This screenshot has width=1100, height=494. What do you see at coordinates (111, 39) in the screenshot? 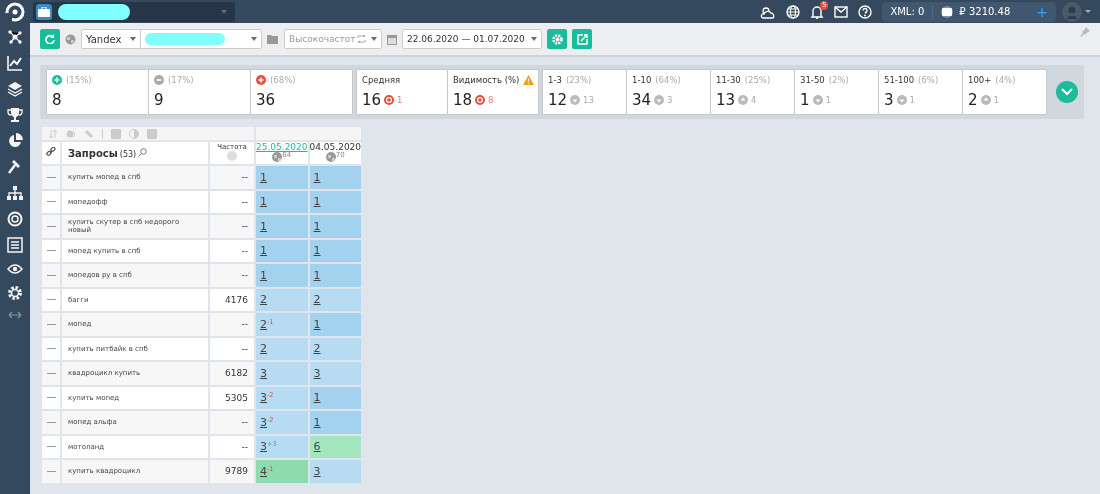
I see `engine-dropdown: Yandex` at bounding box center [111, 39].